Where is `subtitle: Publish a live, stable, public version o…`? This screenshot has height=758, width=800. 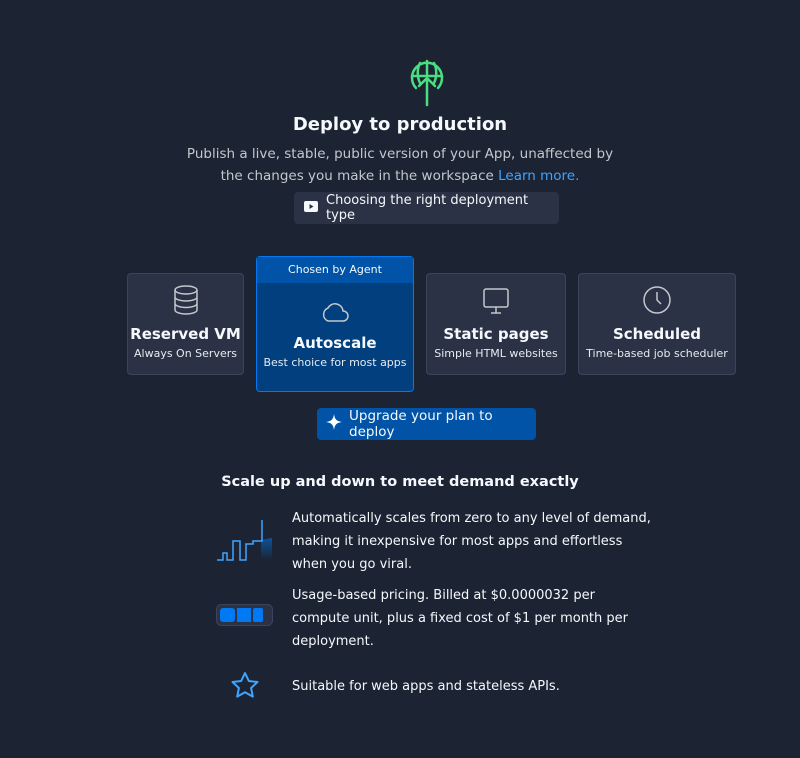
subtitle: Publish a live, stable, public version o… is located at coordinates (400, 154).